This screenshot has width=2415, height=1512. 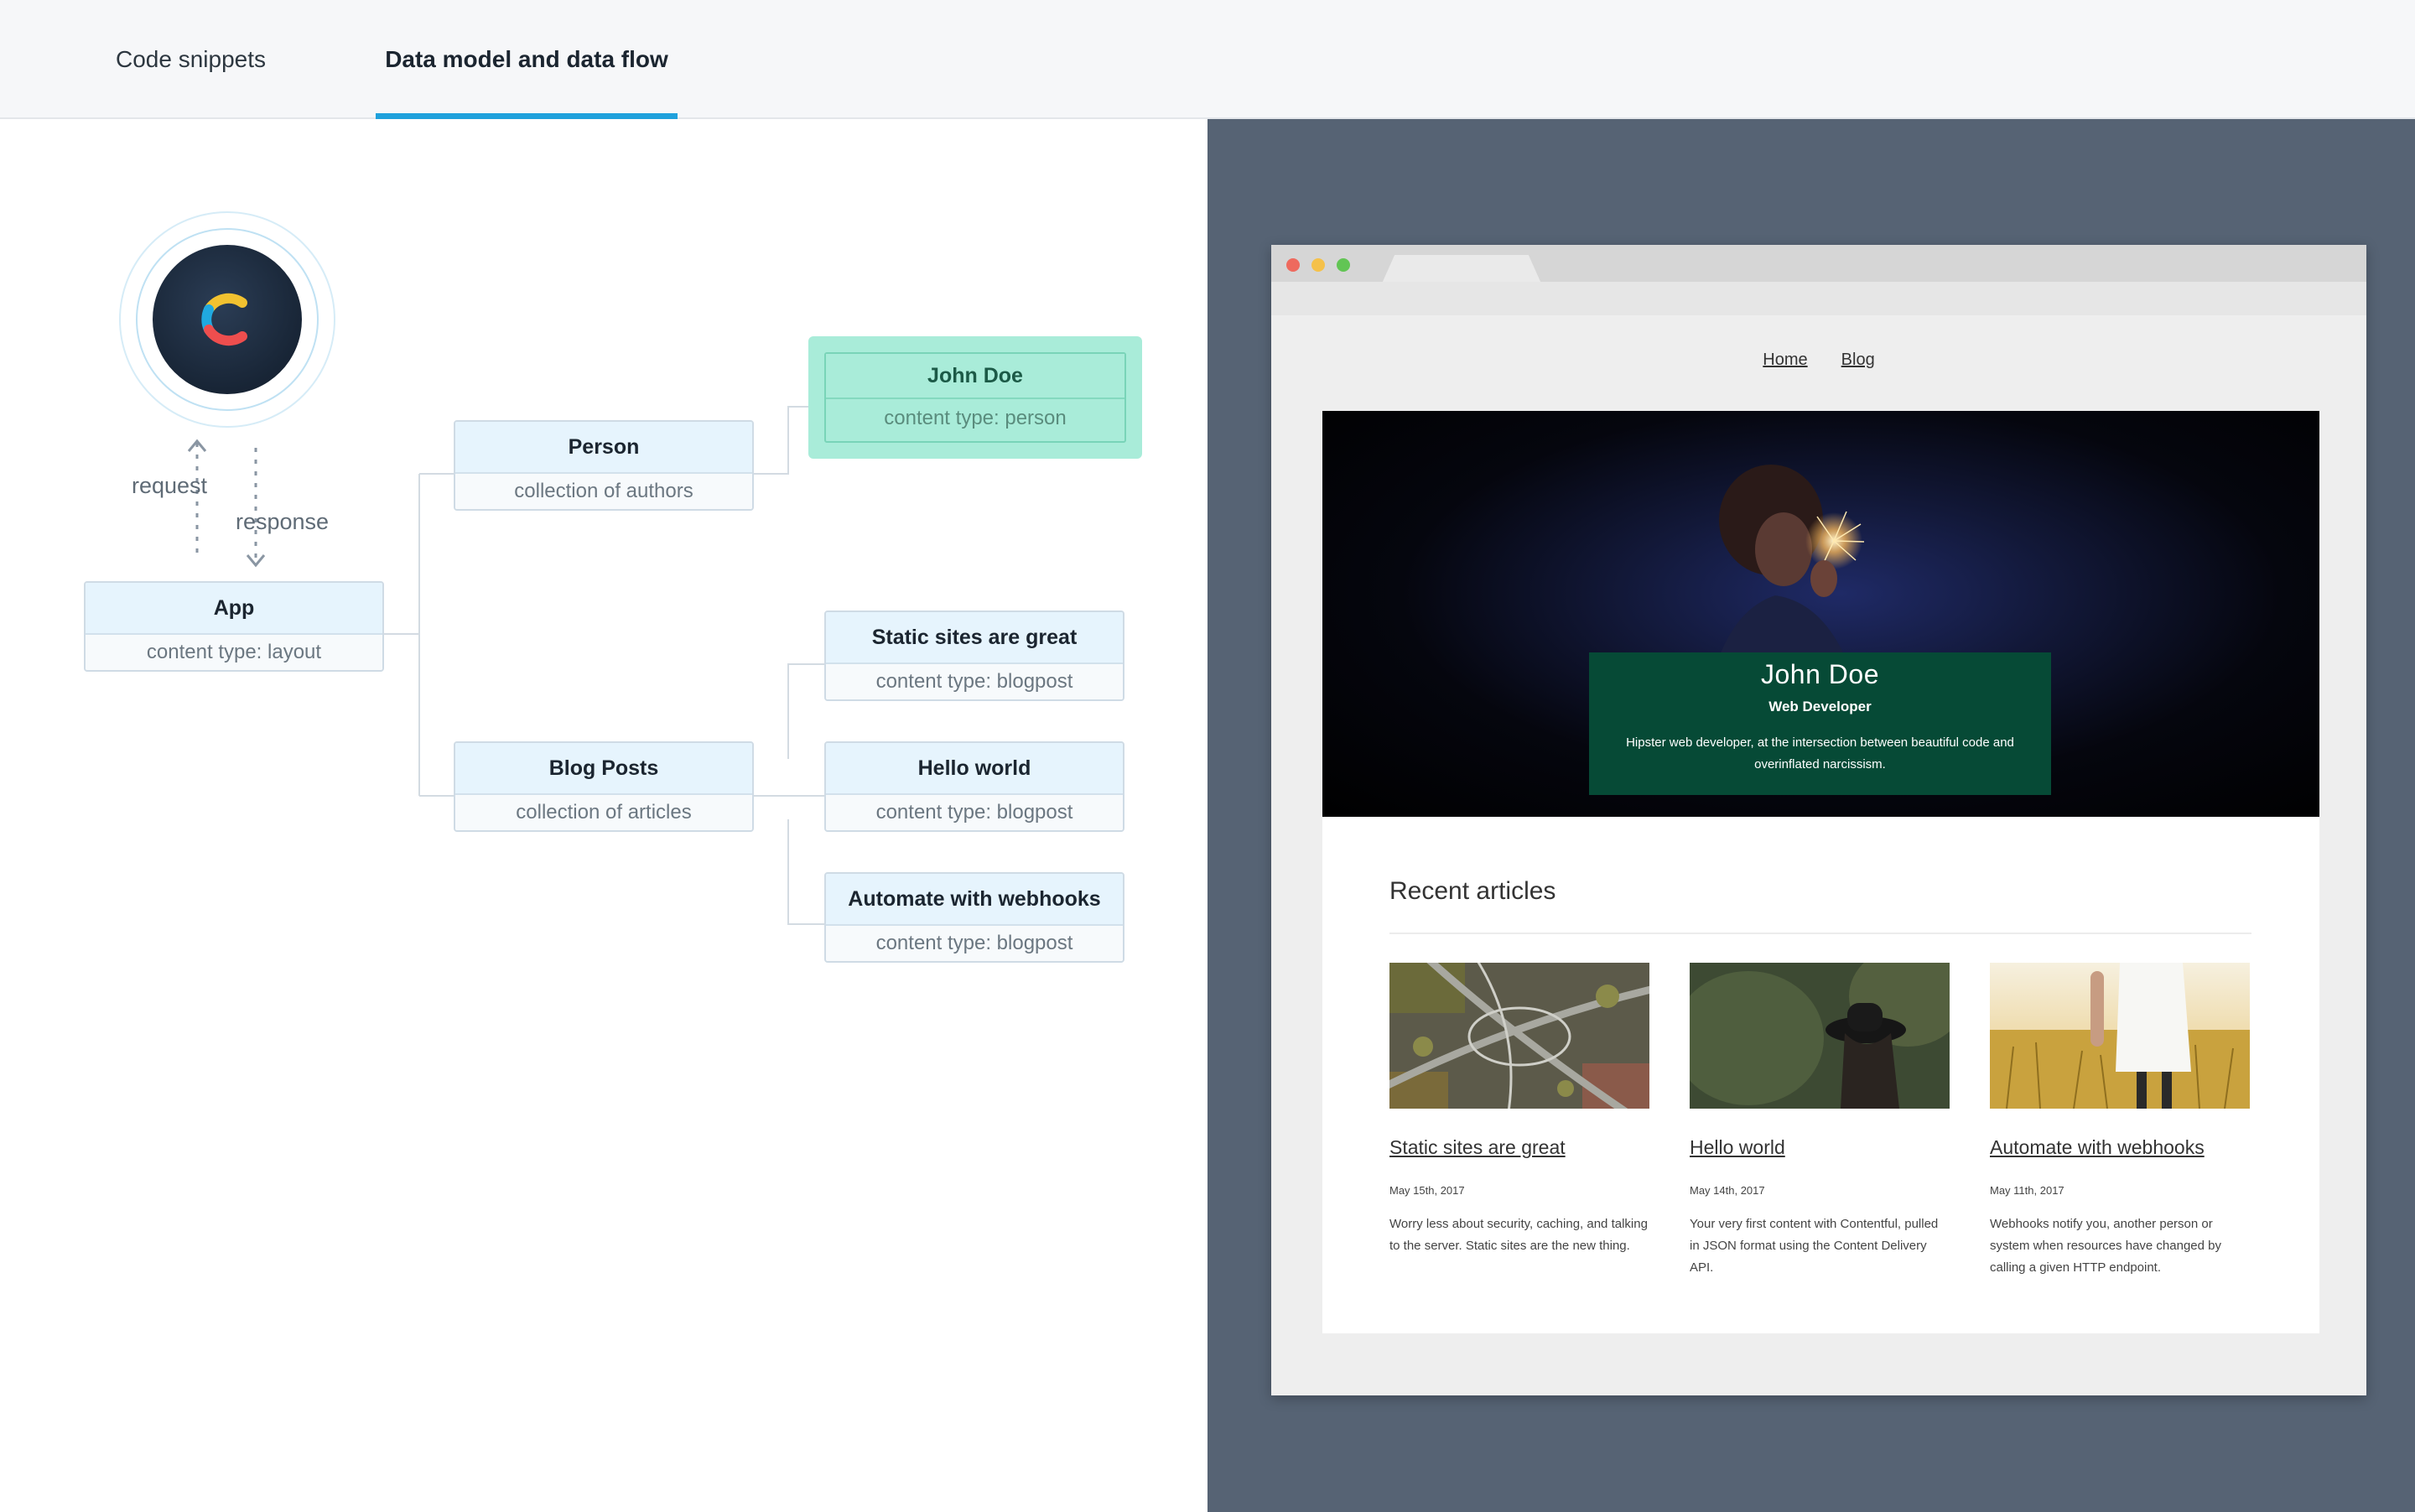 What do you see at coordinates (234, 609) in the screenshot?
I see `node-title: App` at bounding box center [234, 609].